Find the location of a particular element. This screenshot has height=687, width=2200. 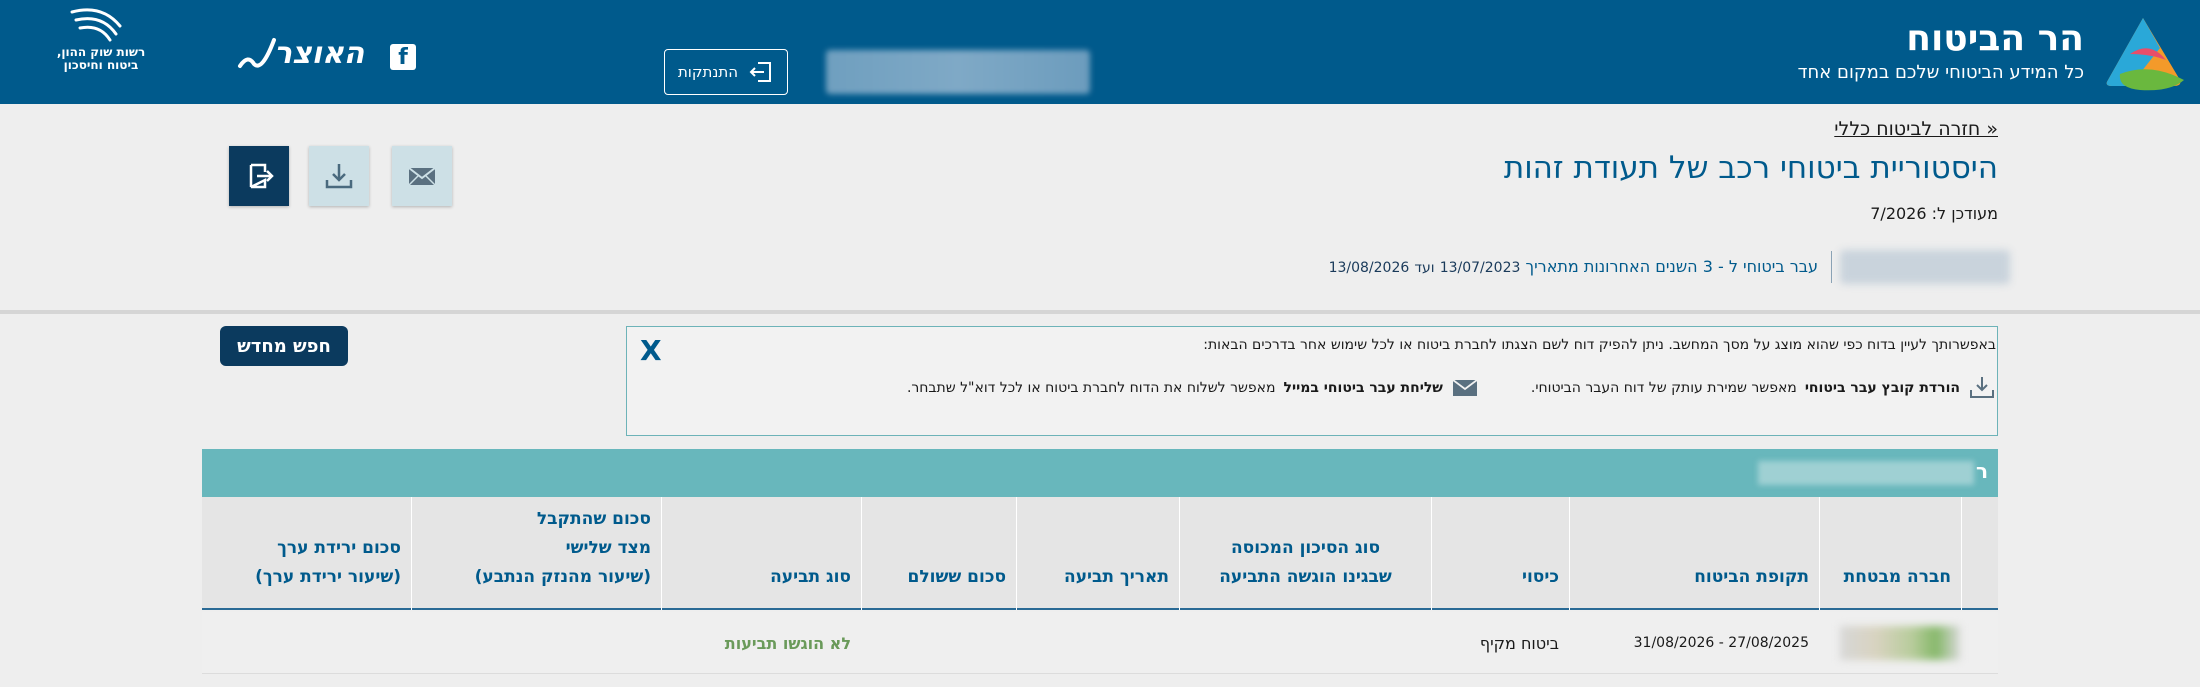

facebook-icon: f is located at coordinates (403, 57).